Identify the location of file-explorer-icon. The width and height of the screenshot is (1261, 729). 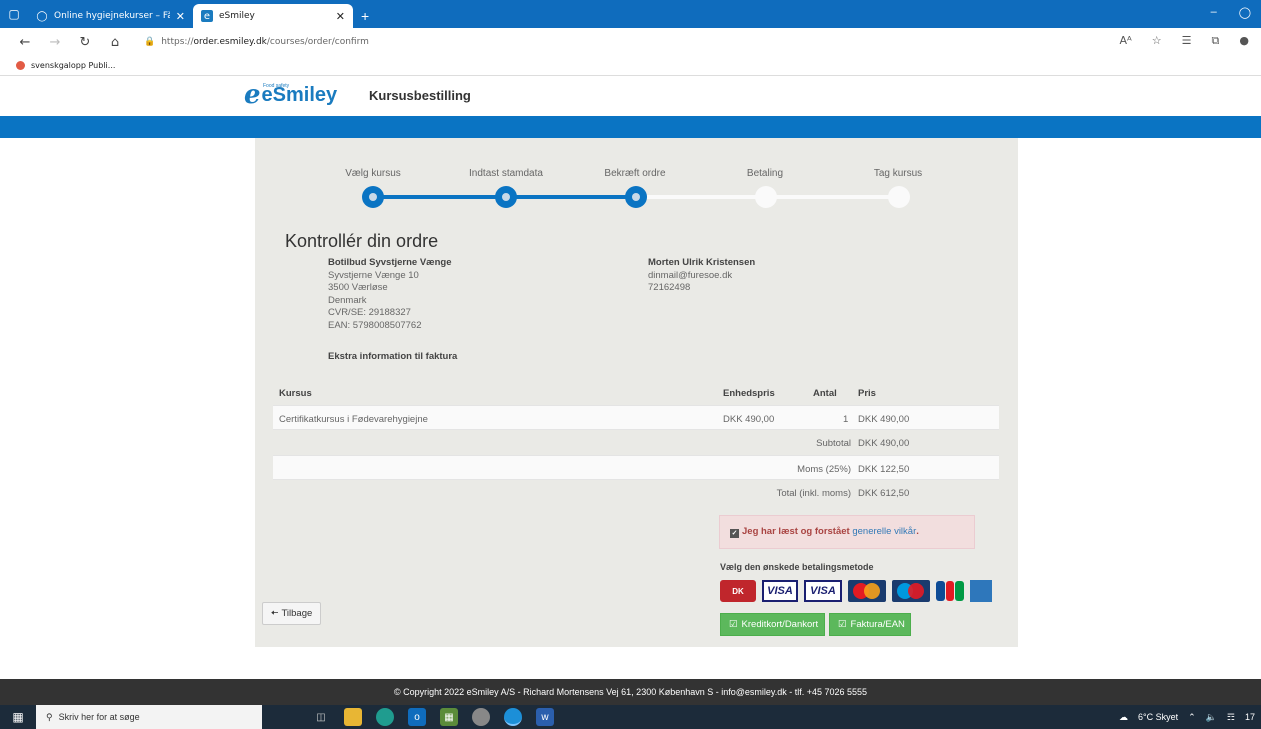
(353, 717).